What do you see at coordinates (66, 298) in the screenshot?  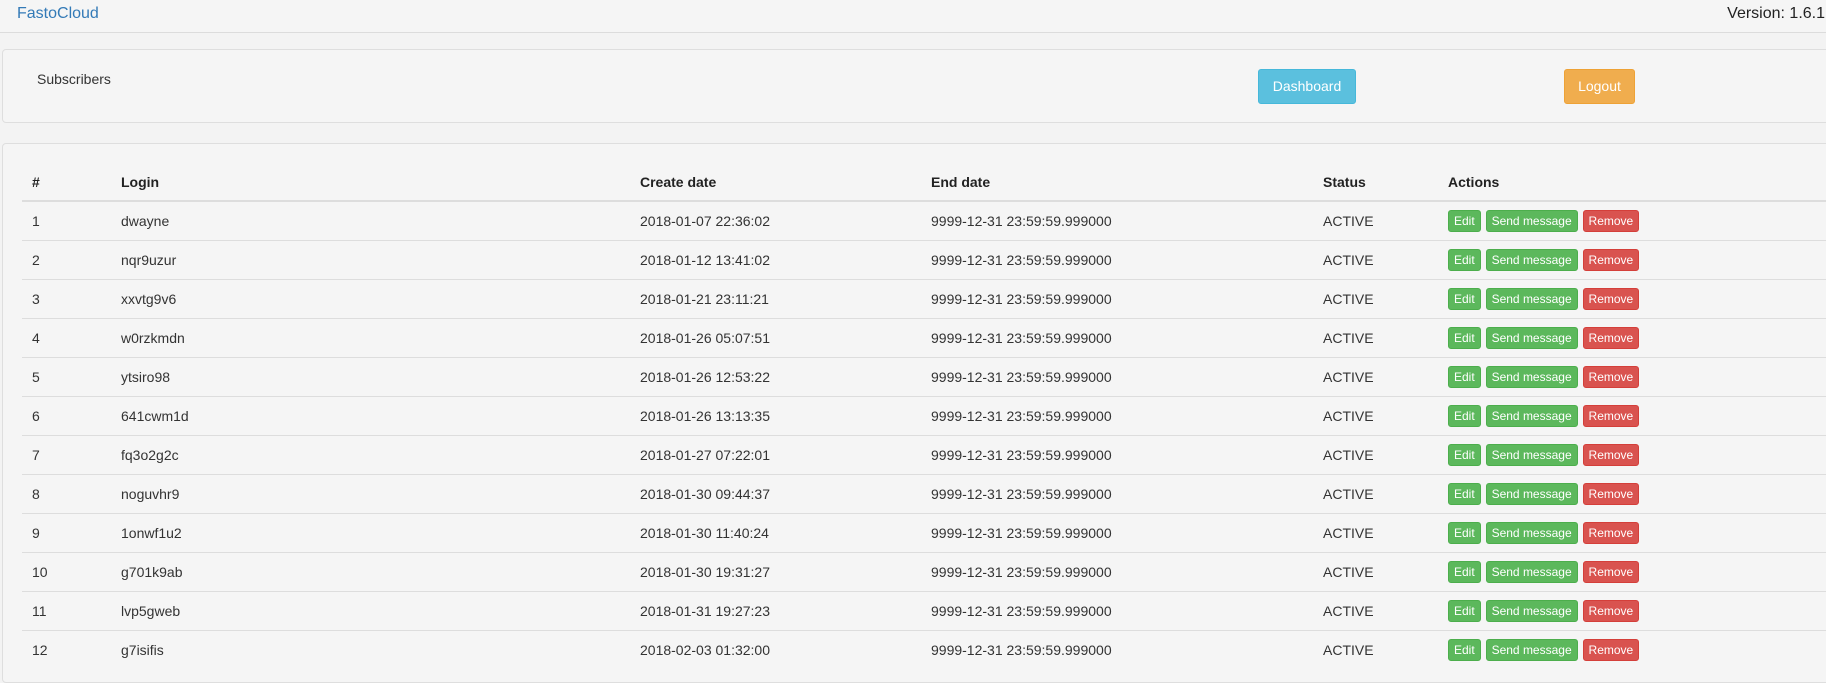 I see `row-number: 3` at bounding box center [66, 298].